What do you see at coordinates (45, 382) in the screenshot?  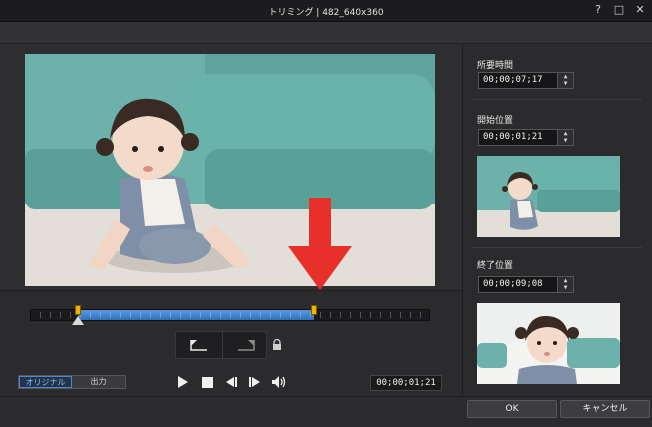 I see `toggle-original: オリジナル` at bounding box center [45, 382].